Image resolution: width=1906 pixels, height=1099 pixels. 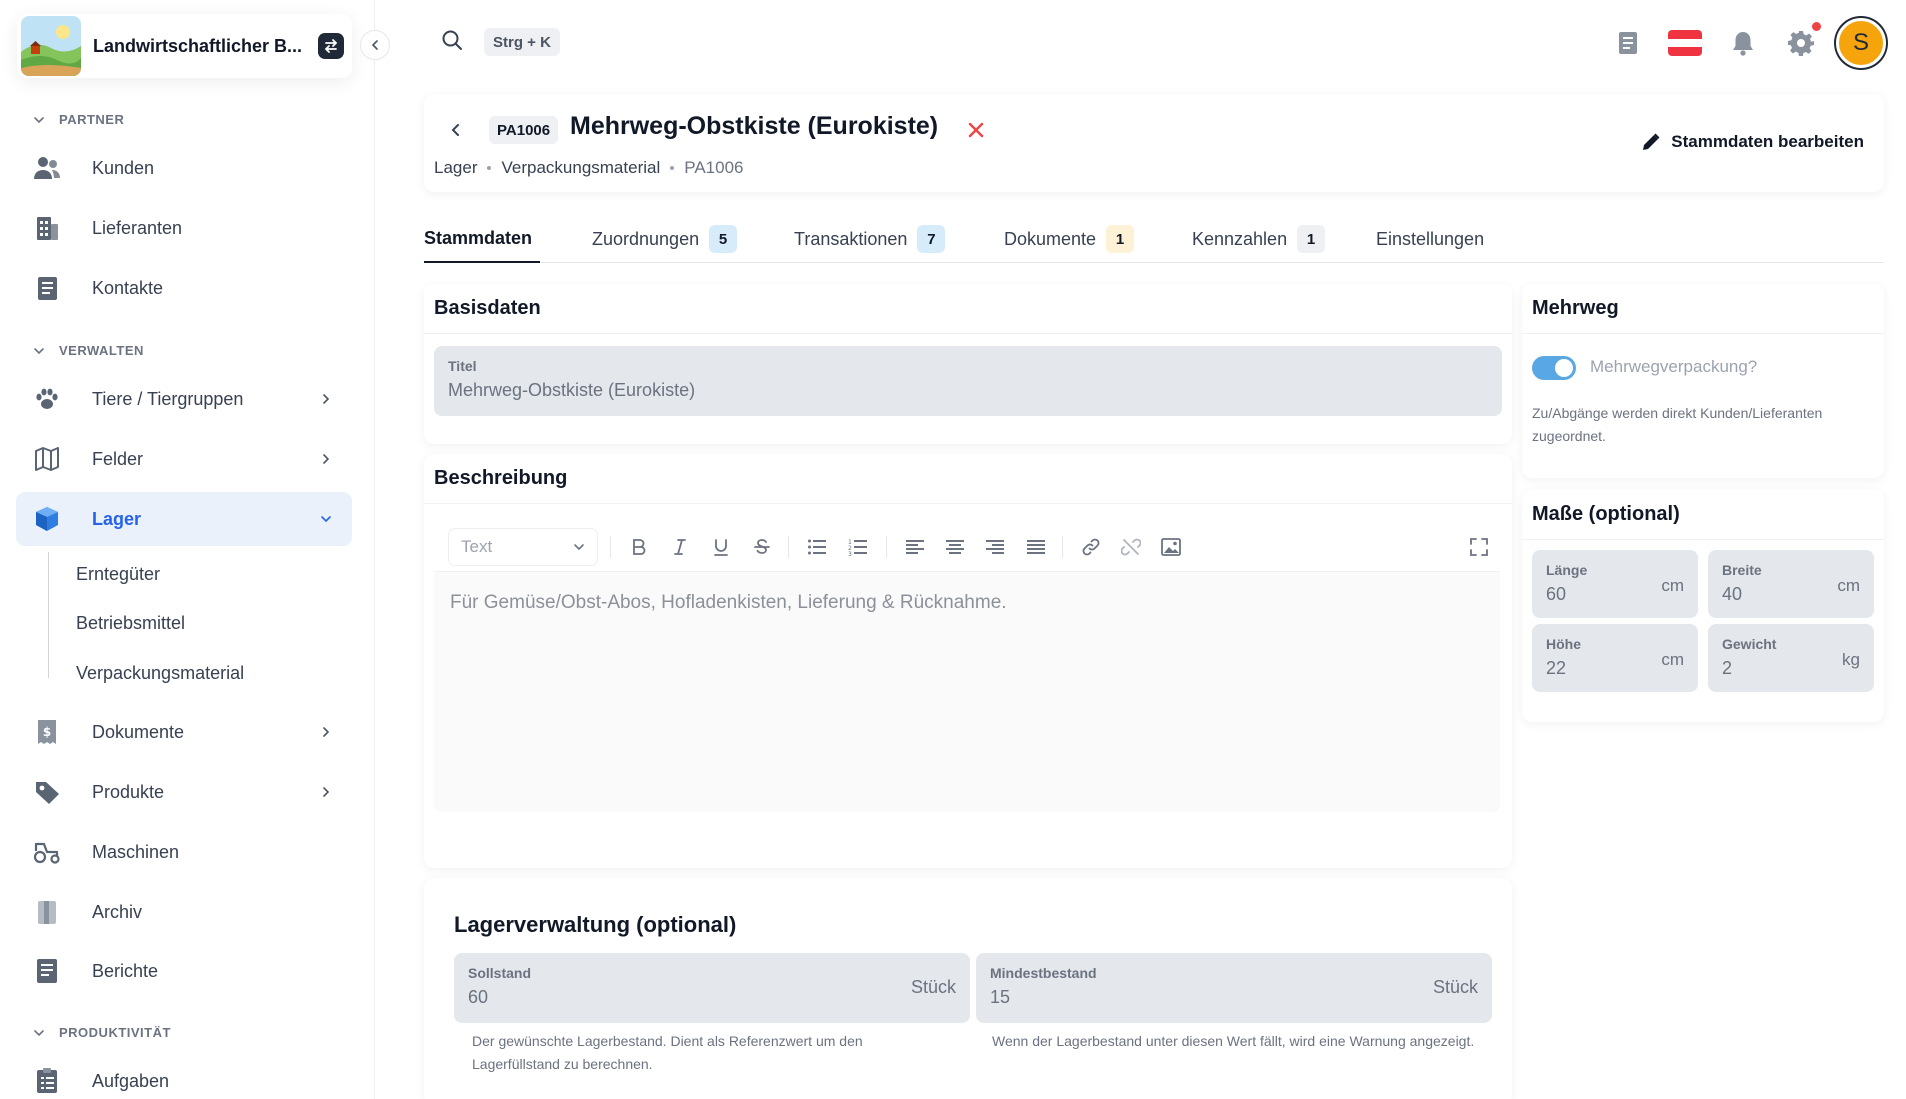 What do you see at coordinates (92, 119) in the screenshot?
I see `section-label: PARTNER` at bounding box center [92, 119].